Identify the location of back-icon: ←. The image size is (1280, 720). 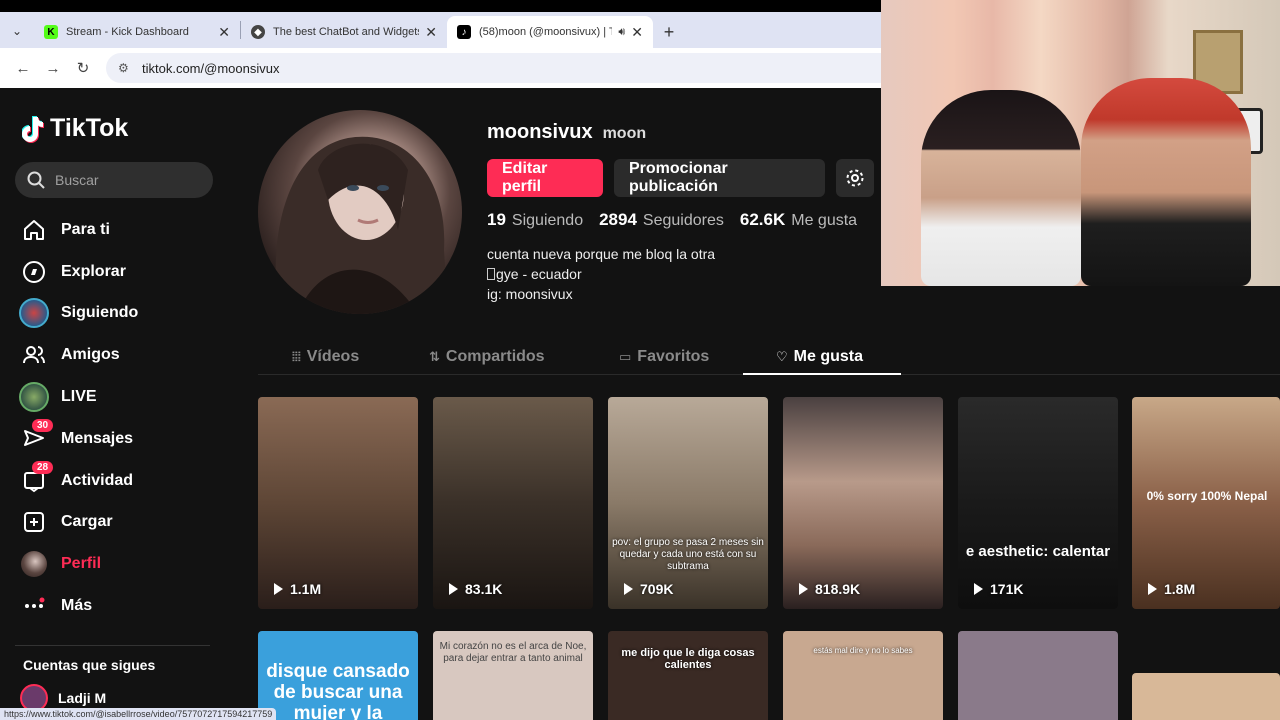
(23, 68).